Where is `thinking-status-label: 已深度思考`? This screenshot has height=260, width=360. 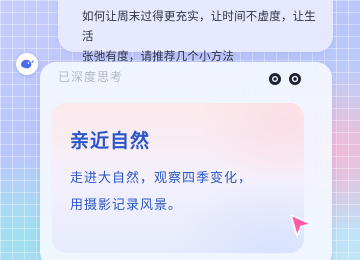
thinking-status-label: 已深度思考 is located at coordinates (91, 77).